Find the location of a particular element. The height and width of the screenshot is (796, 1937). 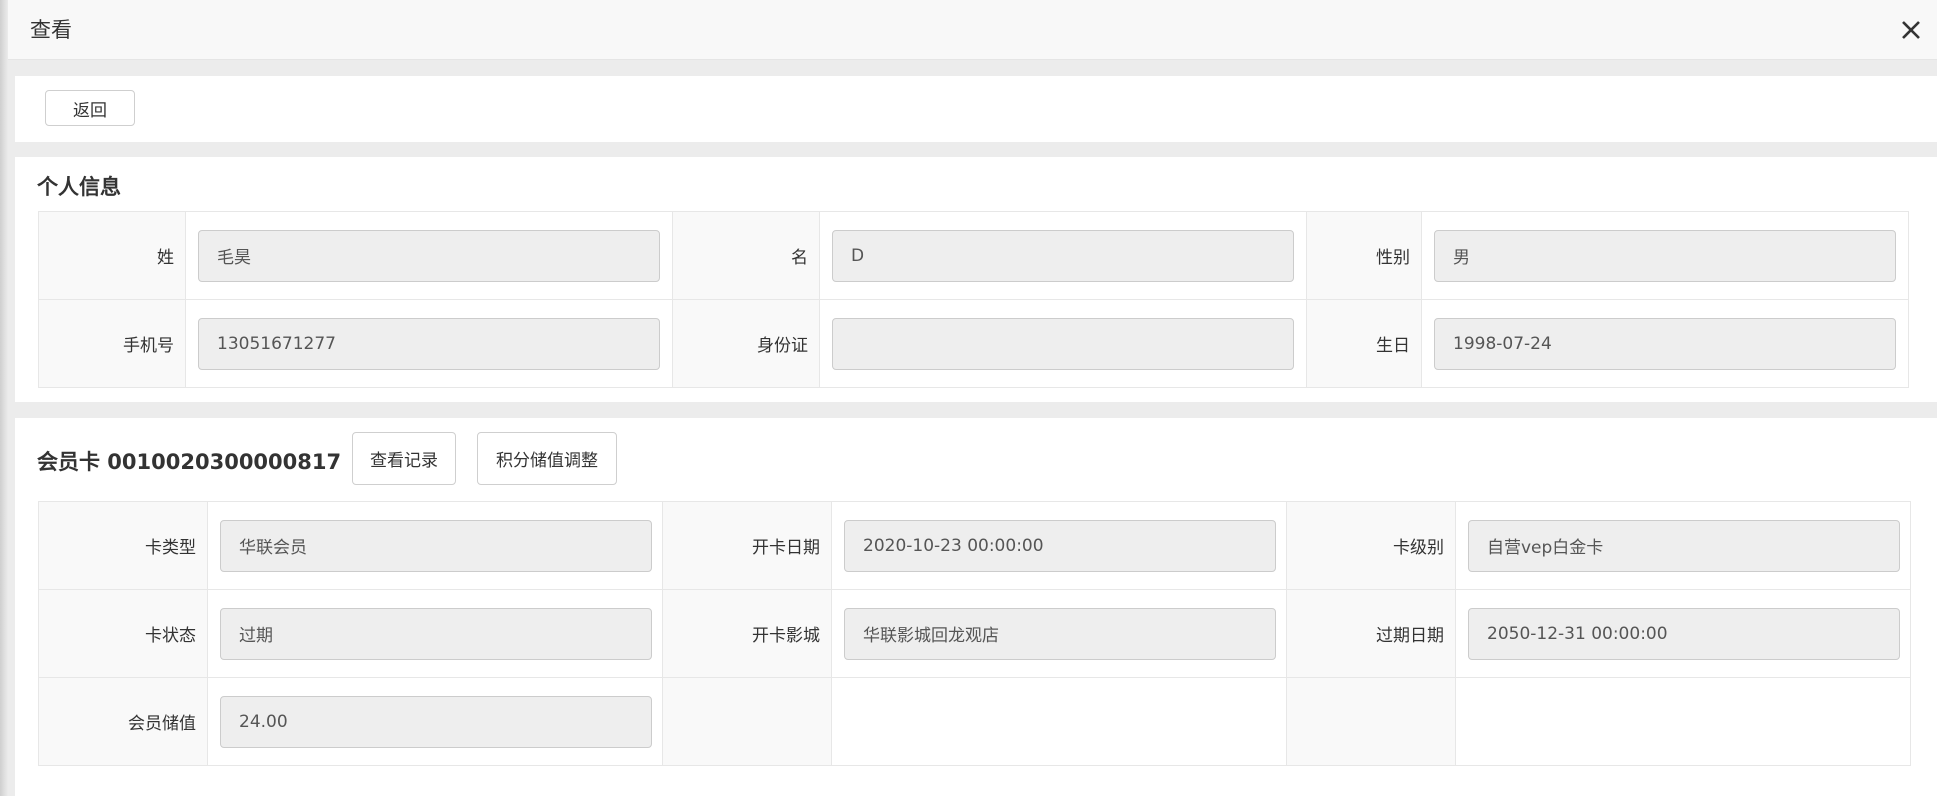

back-button: 返回 is located at coordinates (90, 108).